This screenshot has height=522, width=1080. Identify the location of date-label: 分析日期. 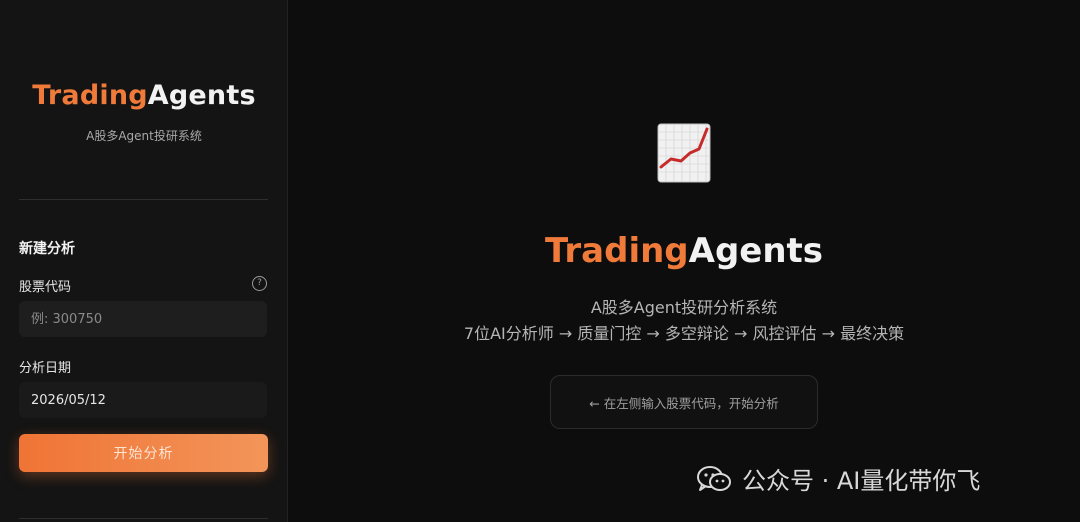
(45, 368).